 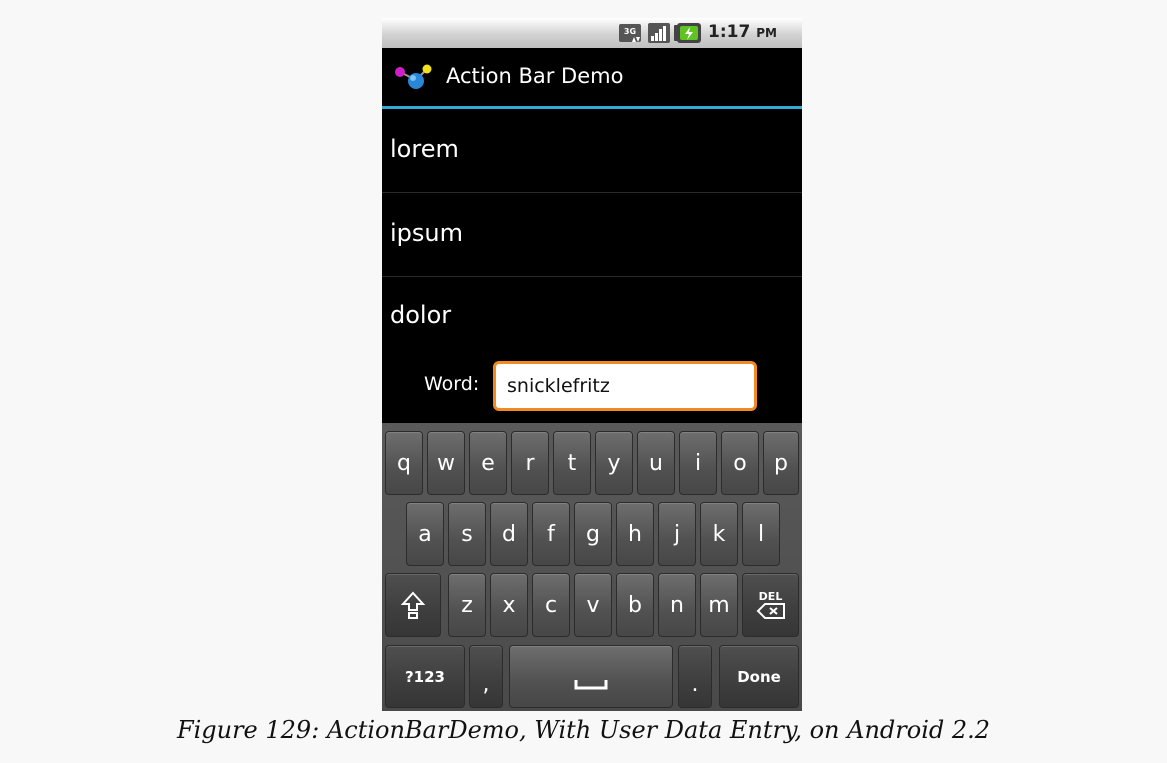 I want to click on delete-label: DEL, so click(x=770, y=596).